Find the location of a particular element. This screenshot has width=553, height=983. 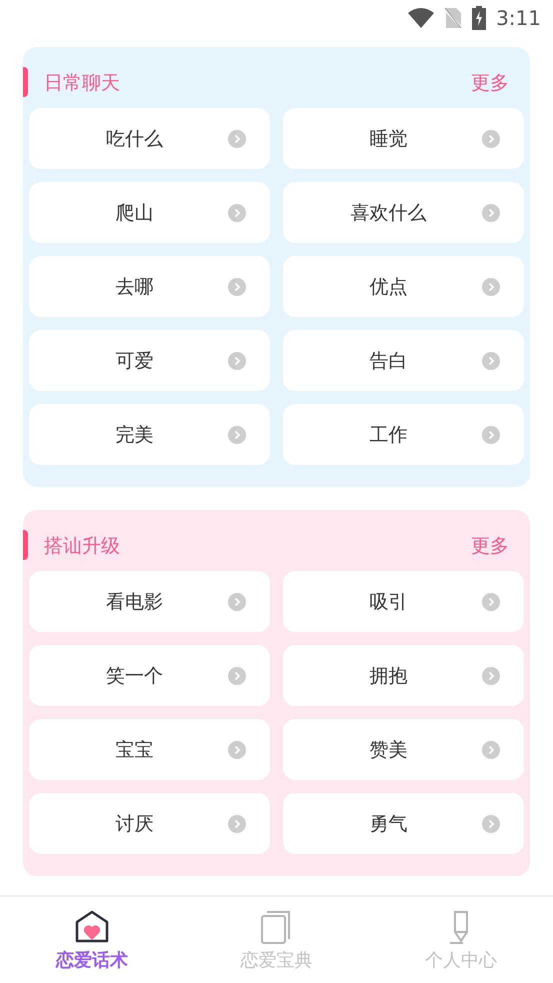

topic-button: 优点 is located at coordinates (403, 286).